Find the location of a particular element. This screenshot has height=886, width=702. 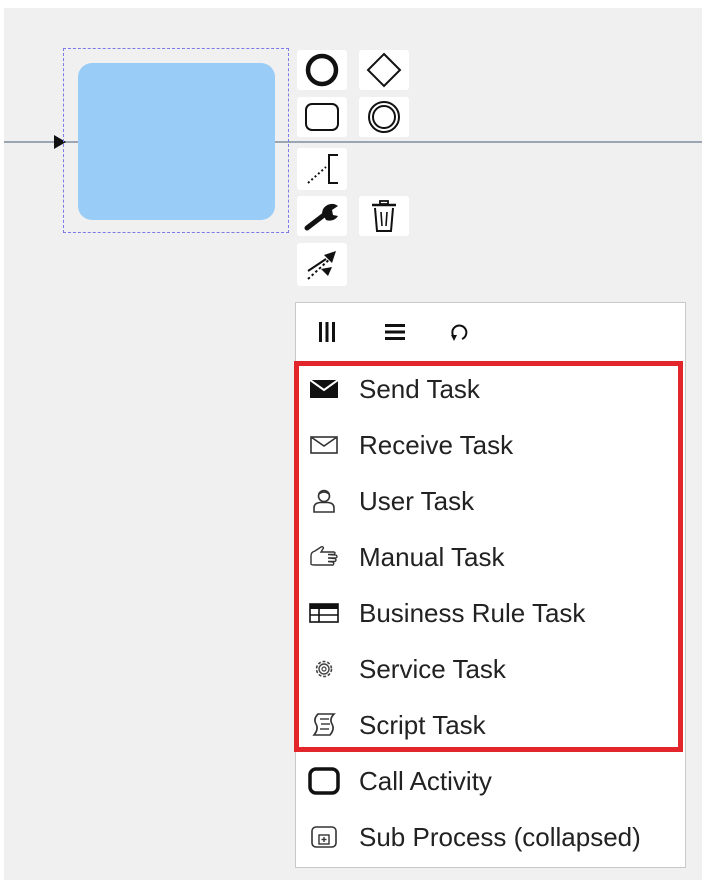

menu-item-manual-task: Manual Task is located at coordinates (494, 557).